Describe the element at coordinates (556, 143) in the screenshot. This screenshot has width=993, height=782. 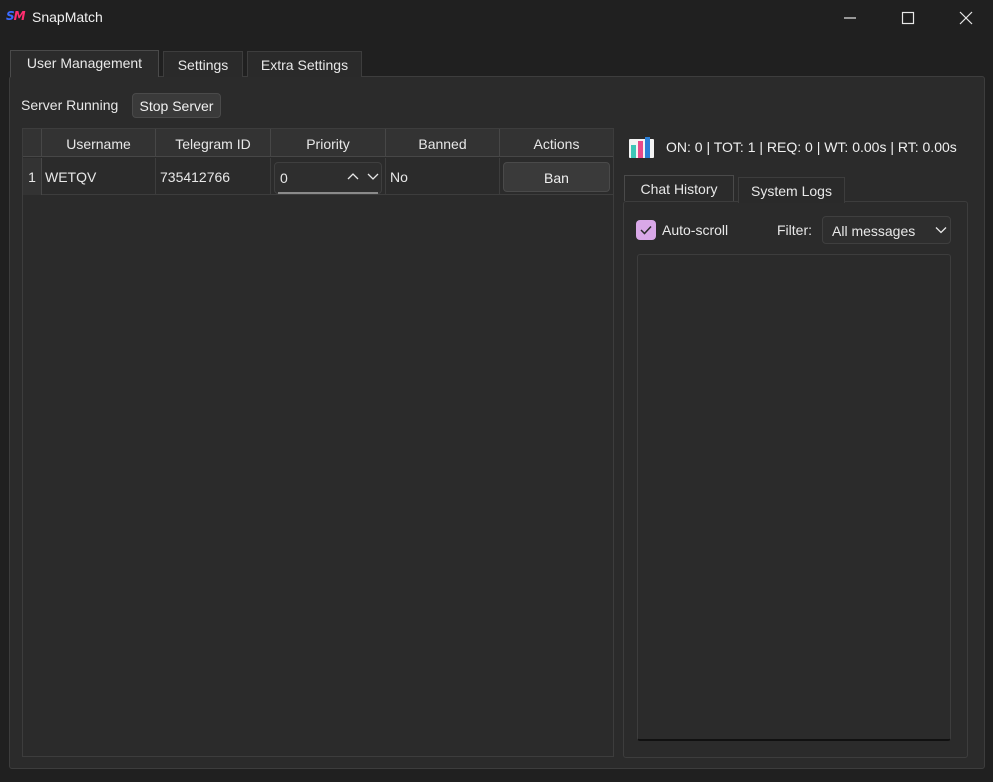
I see `column-header-actions: Actions` at that location.